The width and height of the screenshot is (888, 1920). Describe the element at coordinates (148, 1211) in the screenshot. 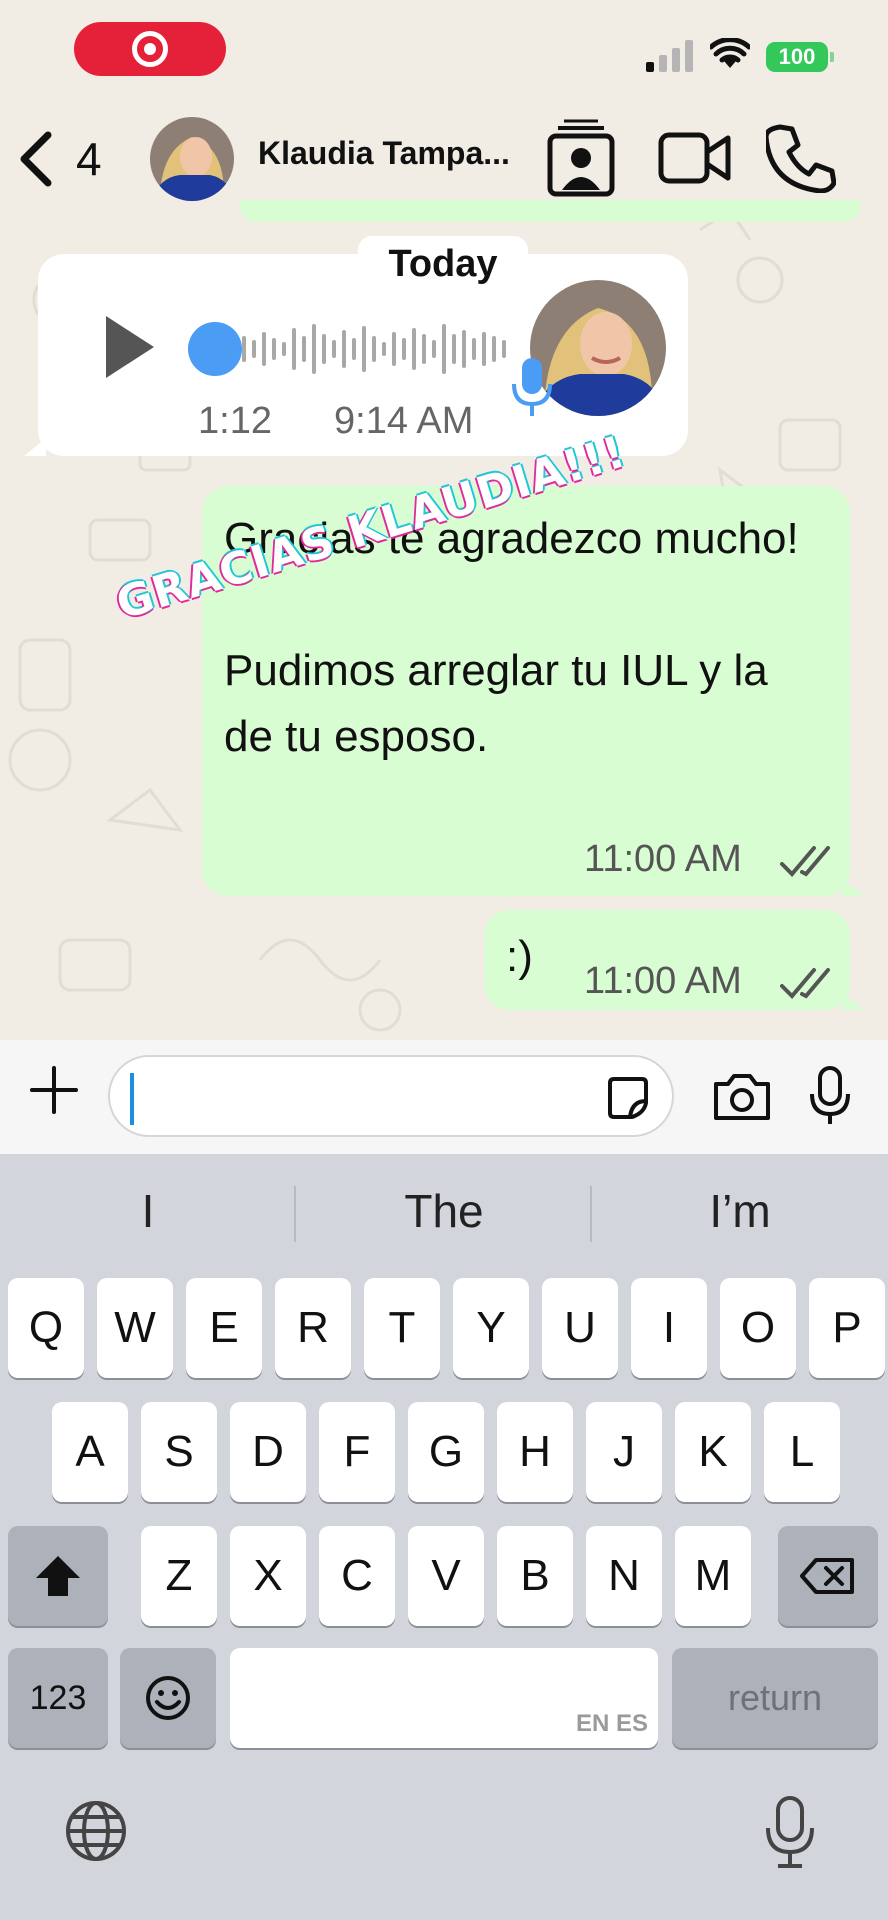

I see `suggestion: I` at that location.